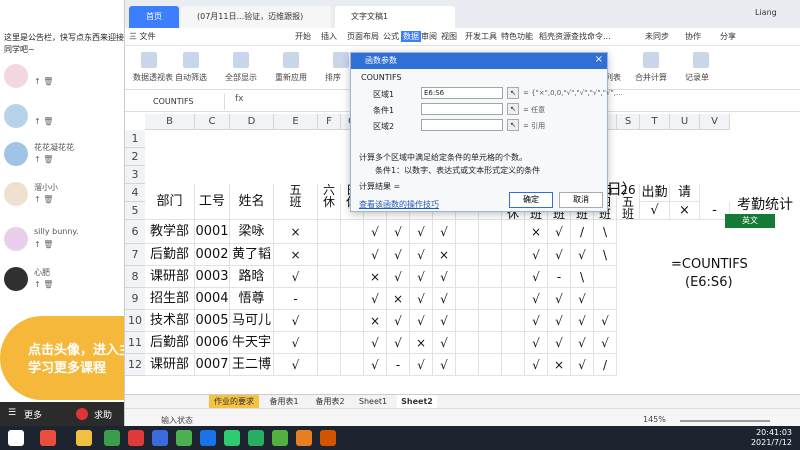 This screenshot has height=450, width=800. I want to click on menu-right-0: 未同步, so click(657, 36).